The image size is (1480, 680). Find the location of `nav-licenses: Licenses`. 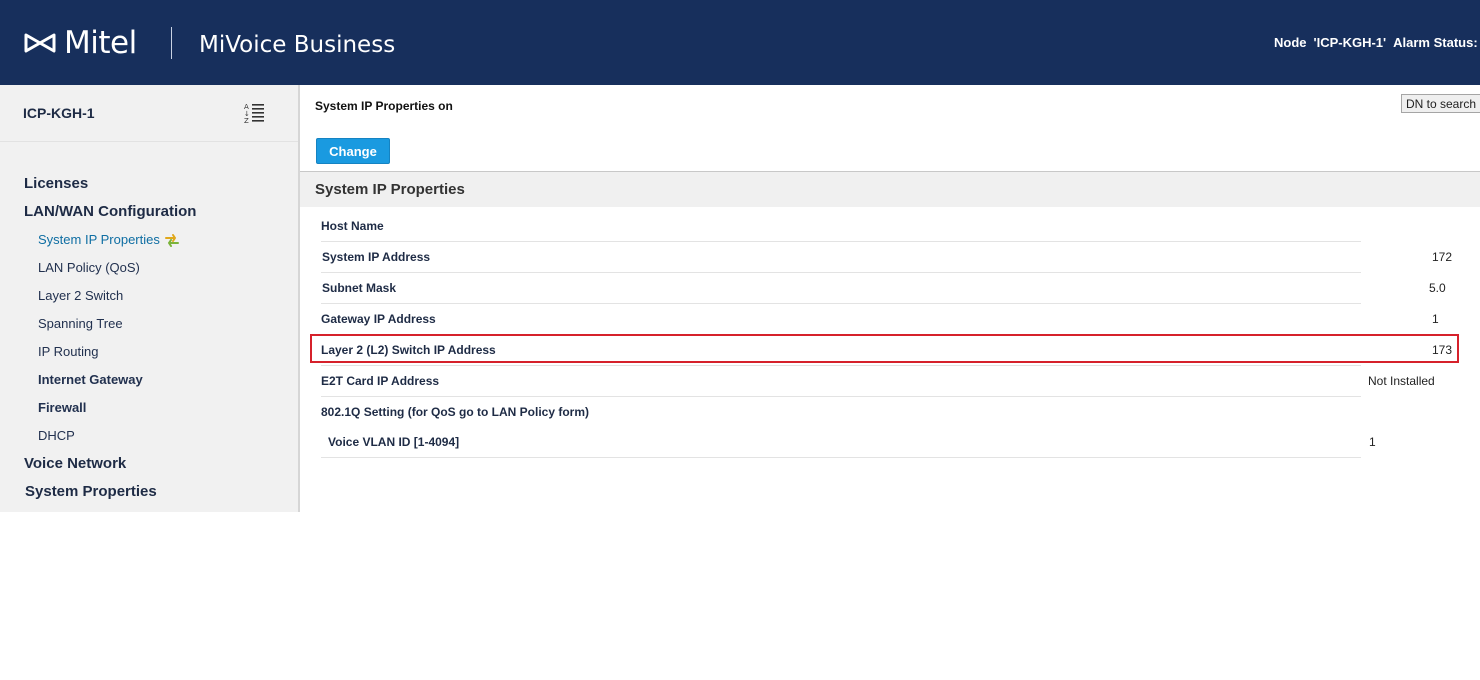

nav-licenses: Licenses is located at coordinates (56, 183).